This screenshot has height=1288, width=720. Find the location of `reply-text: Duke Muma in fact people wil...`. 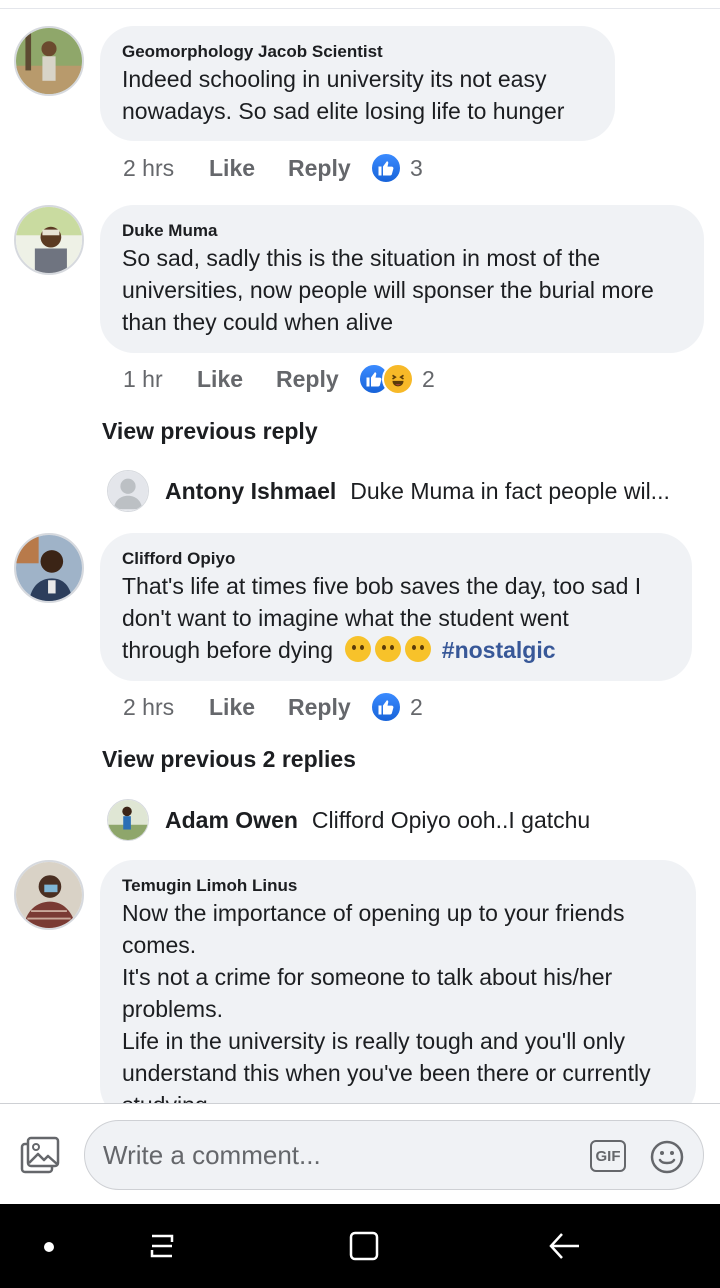

reply-text: Duke Muma in fact people wil... is located at coordinates (510, 491).